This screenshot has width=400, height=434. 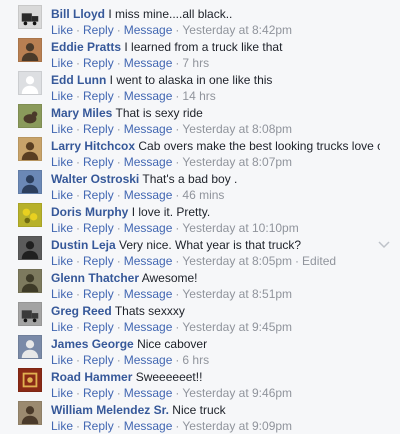 What do you see at coordinates (86, 47) in the screenshot?
I see `comment-author-link: Eddie Pratts` at bounding box center [86, 47].